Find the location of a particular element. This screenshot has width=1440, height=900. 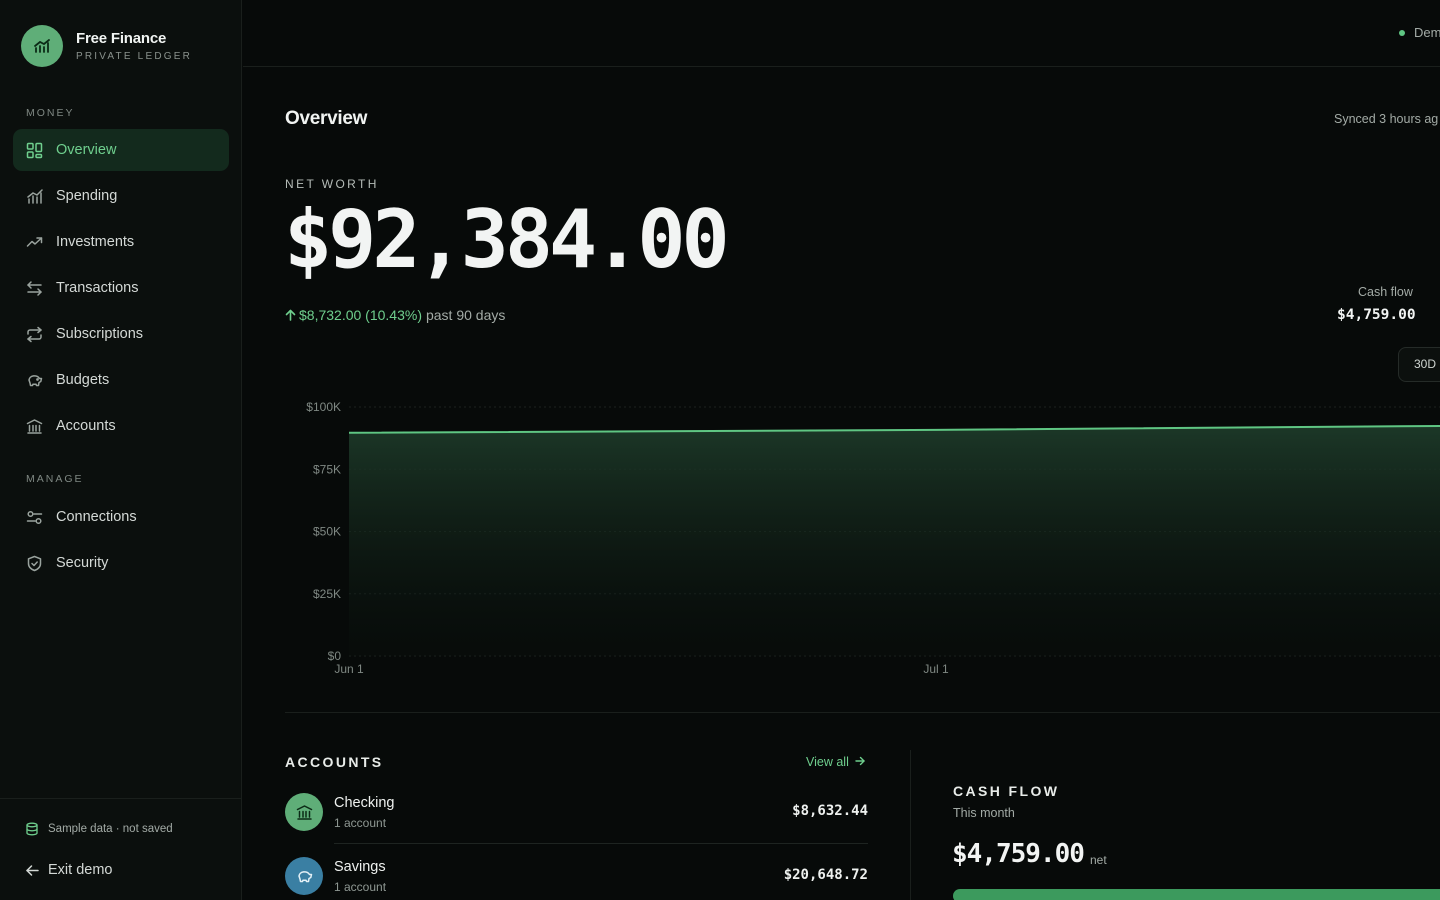

database-icon is located at coordinates (32, 829).